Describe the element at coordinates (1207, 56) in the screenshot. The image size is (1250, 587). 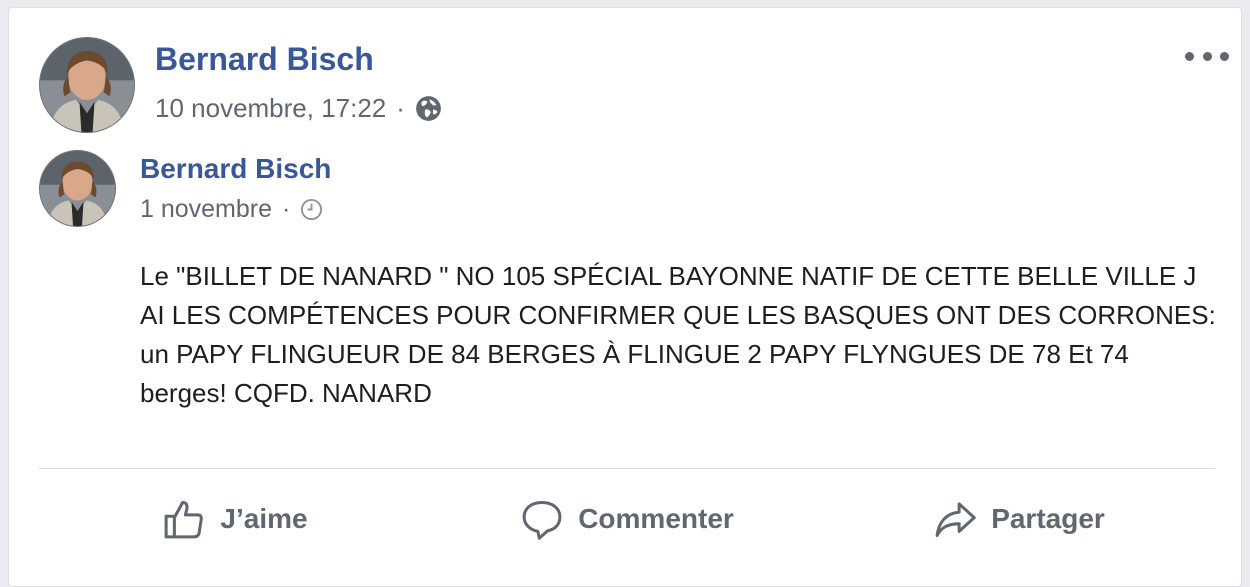
I see `more-options-icon` at that location.